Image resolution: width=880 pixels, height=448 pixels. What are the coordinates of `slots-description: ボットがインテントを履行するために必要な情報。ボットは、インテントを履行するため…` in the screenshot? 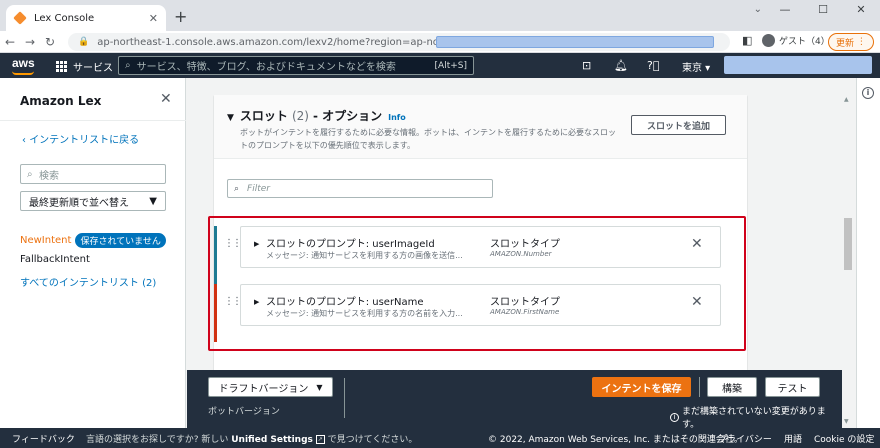 It's located at (428, 139).